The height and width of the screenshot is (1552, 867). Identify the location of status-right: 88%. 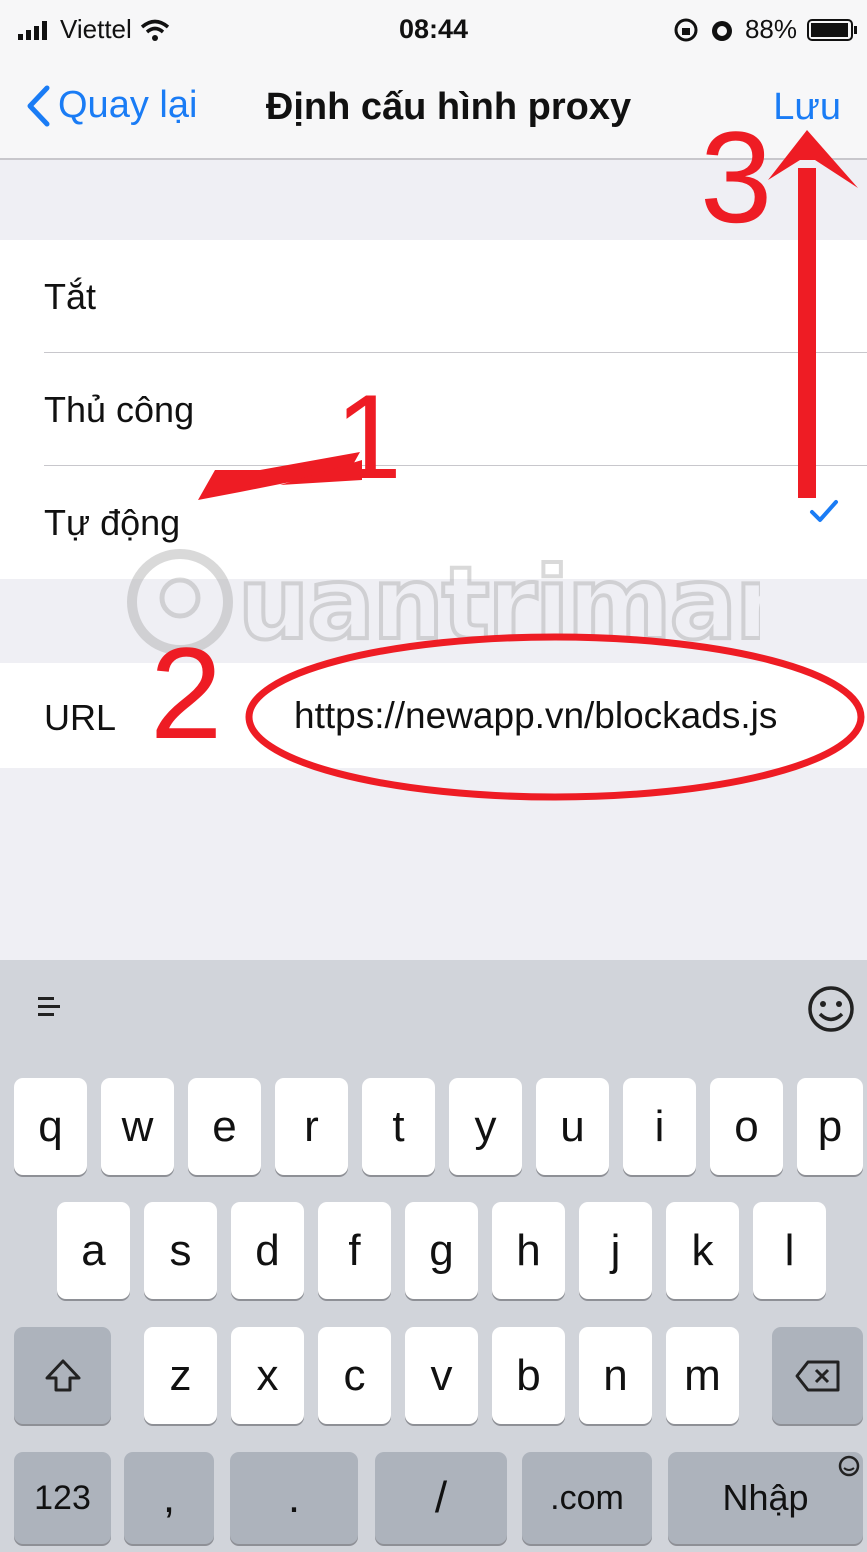
(766, 29).